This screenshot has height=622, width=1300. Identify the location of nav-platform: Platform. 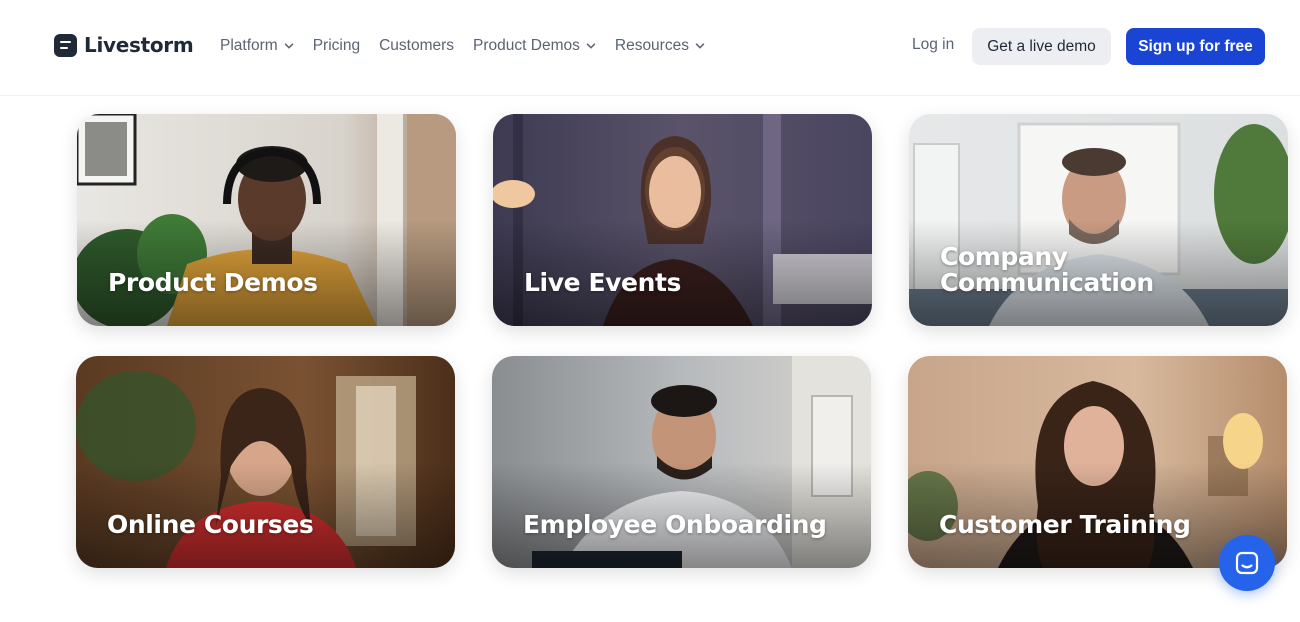
(257, 46).